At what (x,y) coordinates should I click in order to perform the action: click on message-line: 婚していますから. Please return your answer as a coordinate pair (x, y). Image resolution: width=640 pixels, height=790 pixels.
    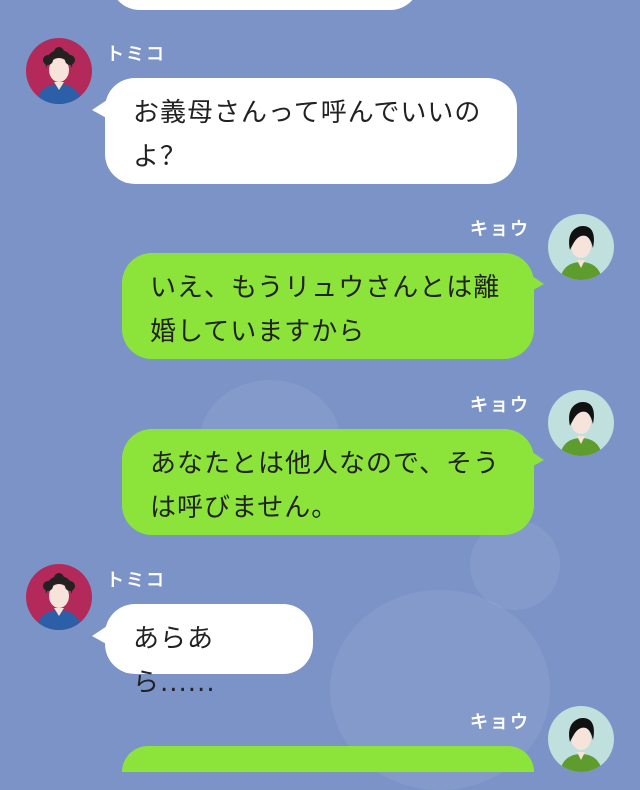
    Looking at the image, I should click on (258, 332).